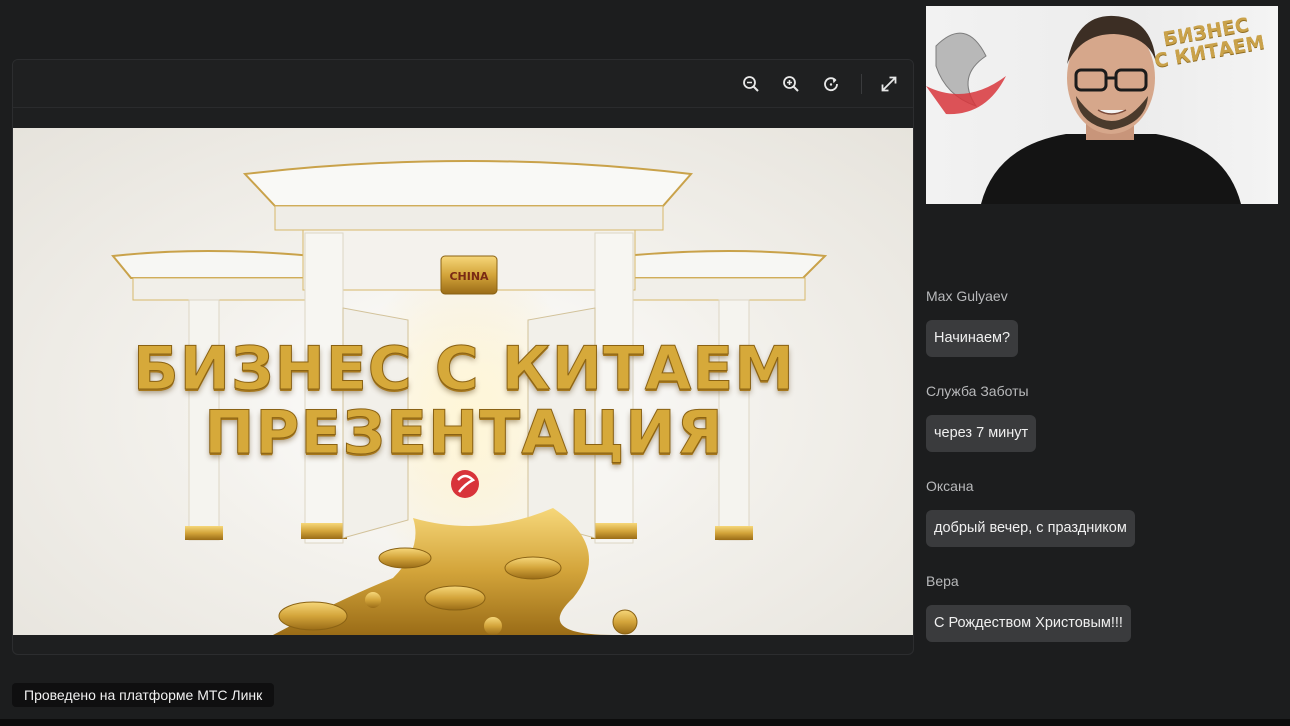  Describe the element at coordinates (645, 722) in the screenshot. I see `bottom-strip` at that location.